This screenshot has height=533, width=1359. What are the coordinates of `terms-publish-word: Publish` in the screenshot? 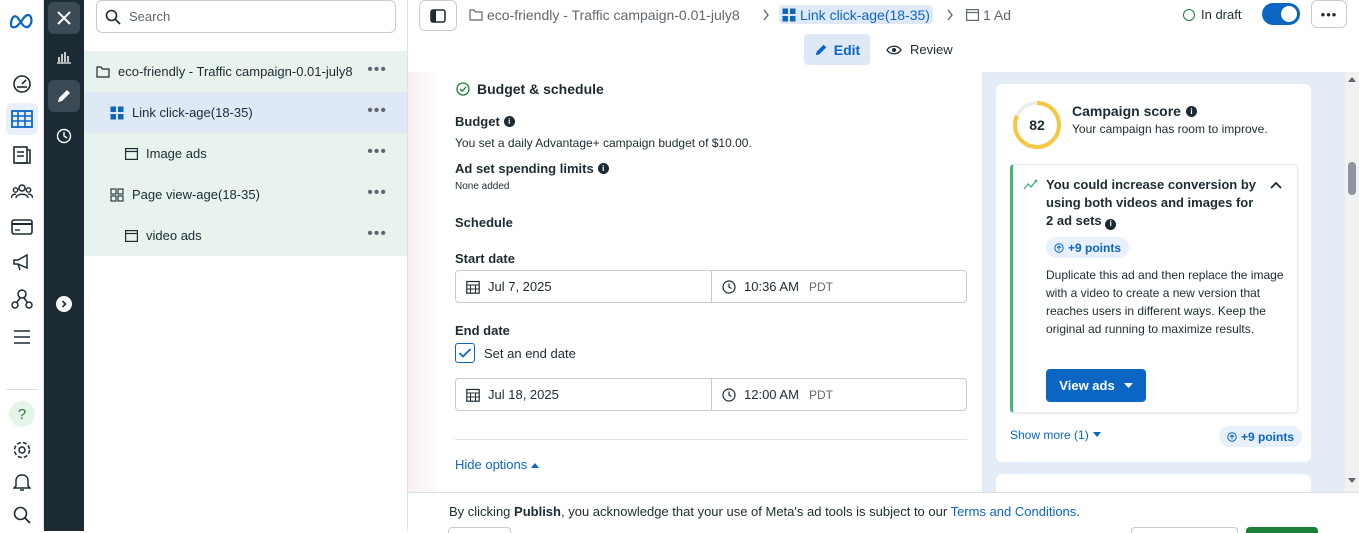 It's located at (537, 511).